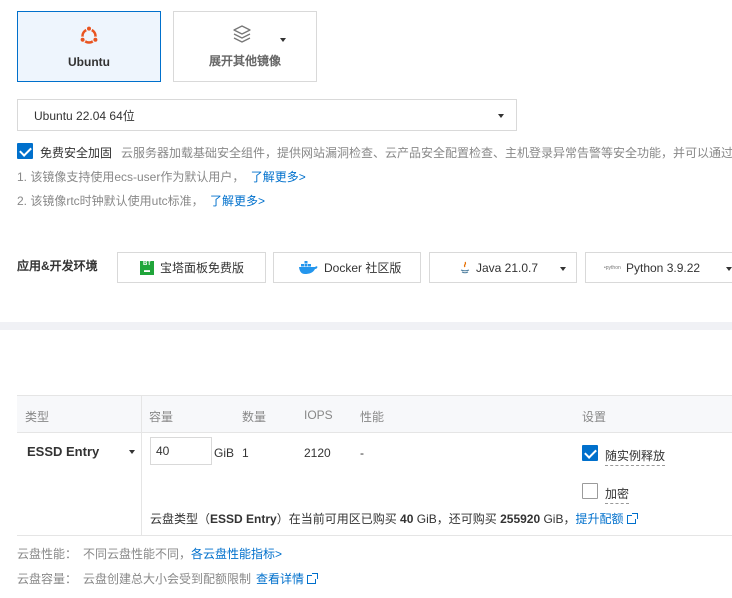 The image size is (732, 598). I want to click on image-card-ubuntu: Ubuntu, so click(89, 46).